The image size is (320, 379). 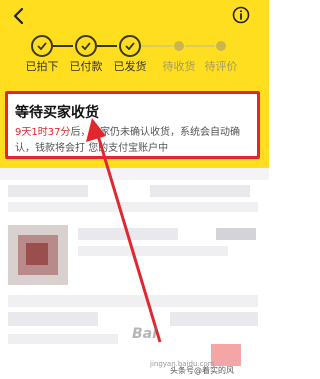 What do you see at coordinates (202, 370) in the screenshot?
I see `credit-text: 头条号@着实的风` at bounding box center [202, 370].